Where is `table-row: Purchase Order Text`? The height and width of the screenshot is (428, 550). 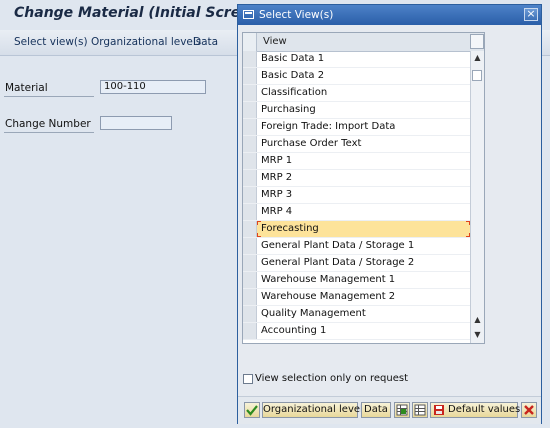
table-row: Purchase Order Text is located at coordinates (356, 144).